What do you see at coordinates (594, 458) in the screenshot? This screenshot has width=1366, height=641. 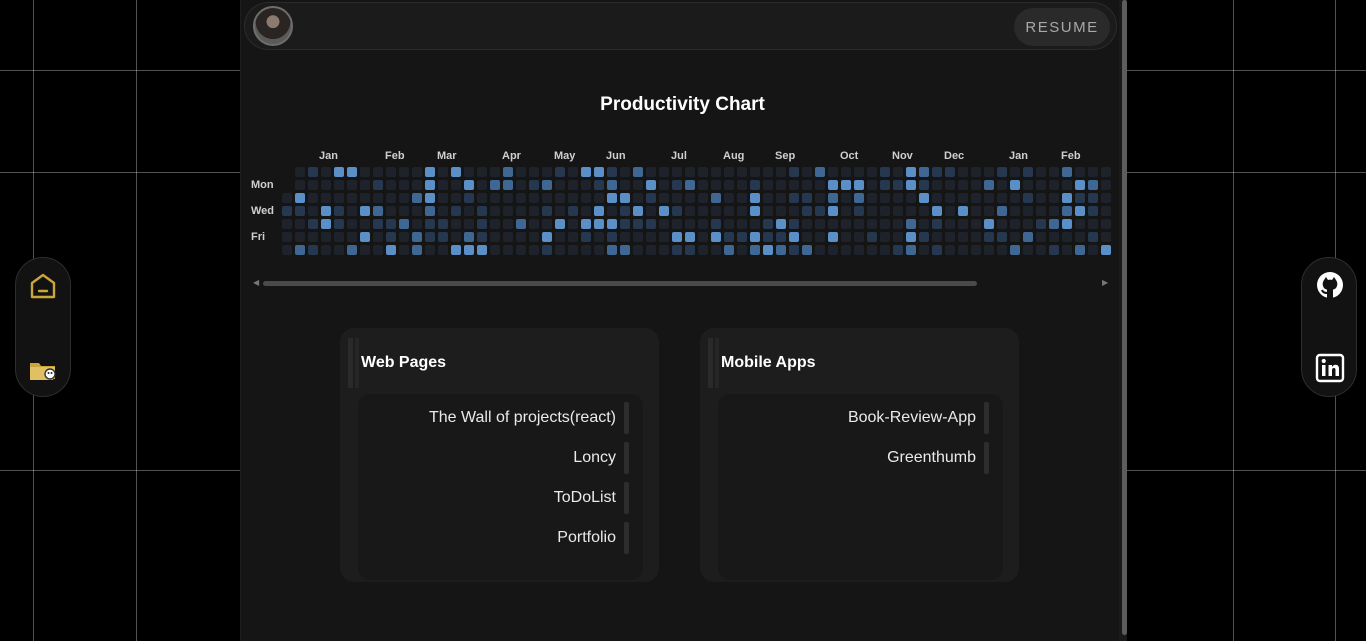 I see `project-link: Loncy` at bounding box center [594, 458].